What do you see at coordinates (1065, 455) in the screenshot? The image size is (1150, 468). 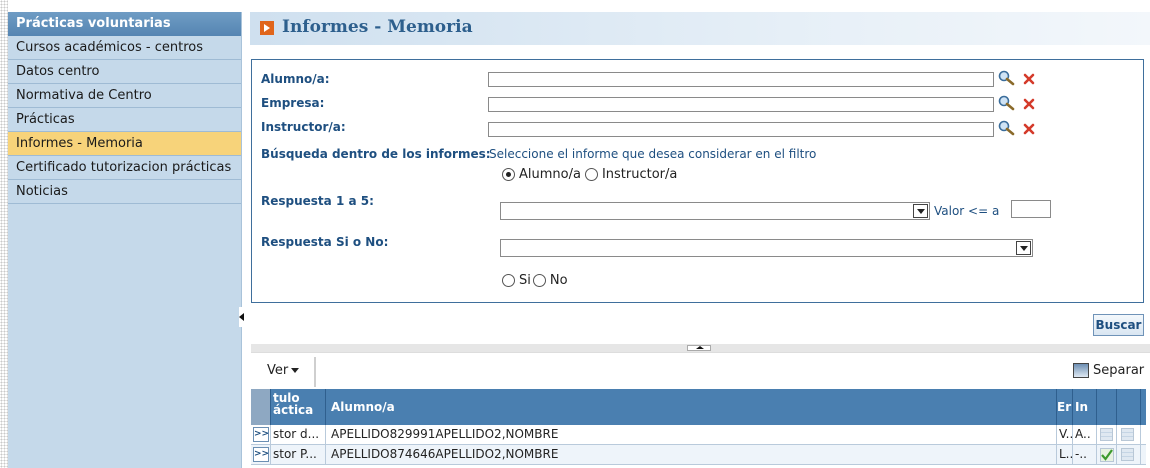 I see `cell-er: L..` at bounding box center [1065, 455].